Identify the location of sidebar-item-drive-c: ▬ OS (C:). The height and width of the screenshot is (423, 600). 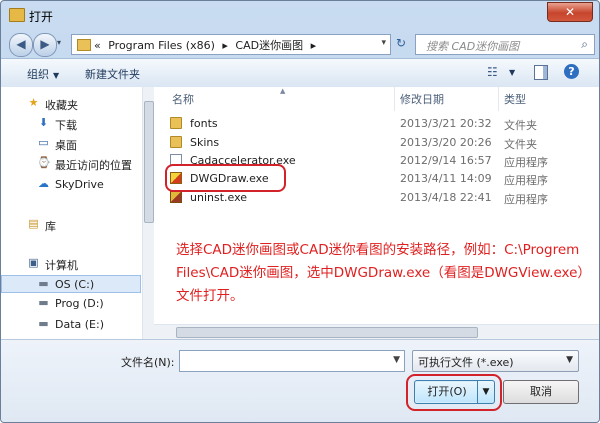
(71, 284).